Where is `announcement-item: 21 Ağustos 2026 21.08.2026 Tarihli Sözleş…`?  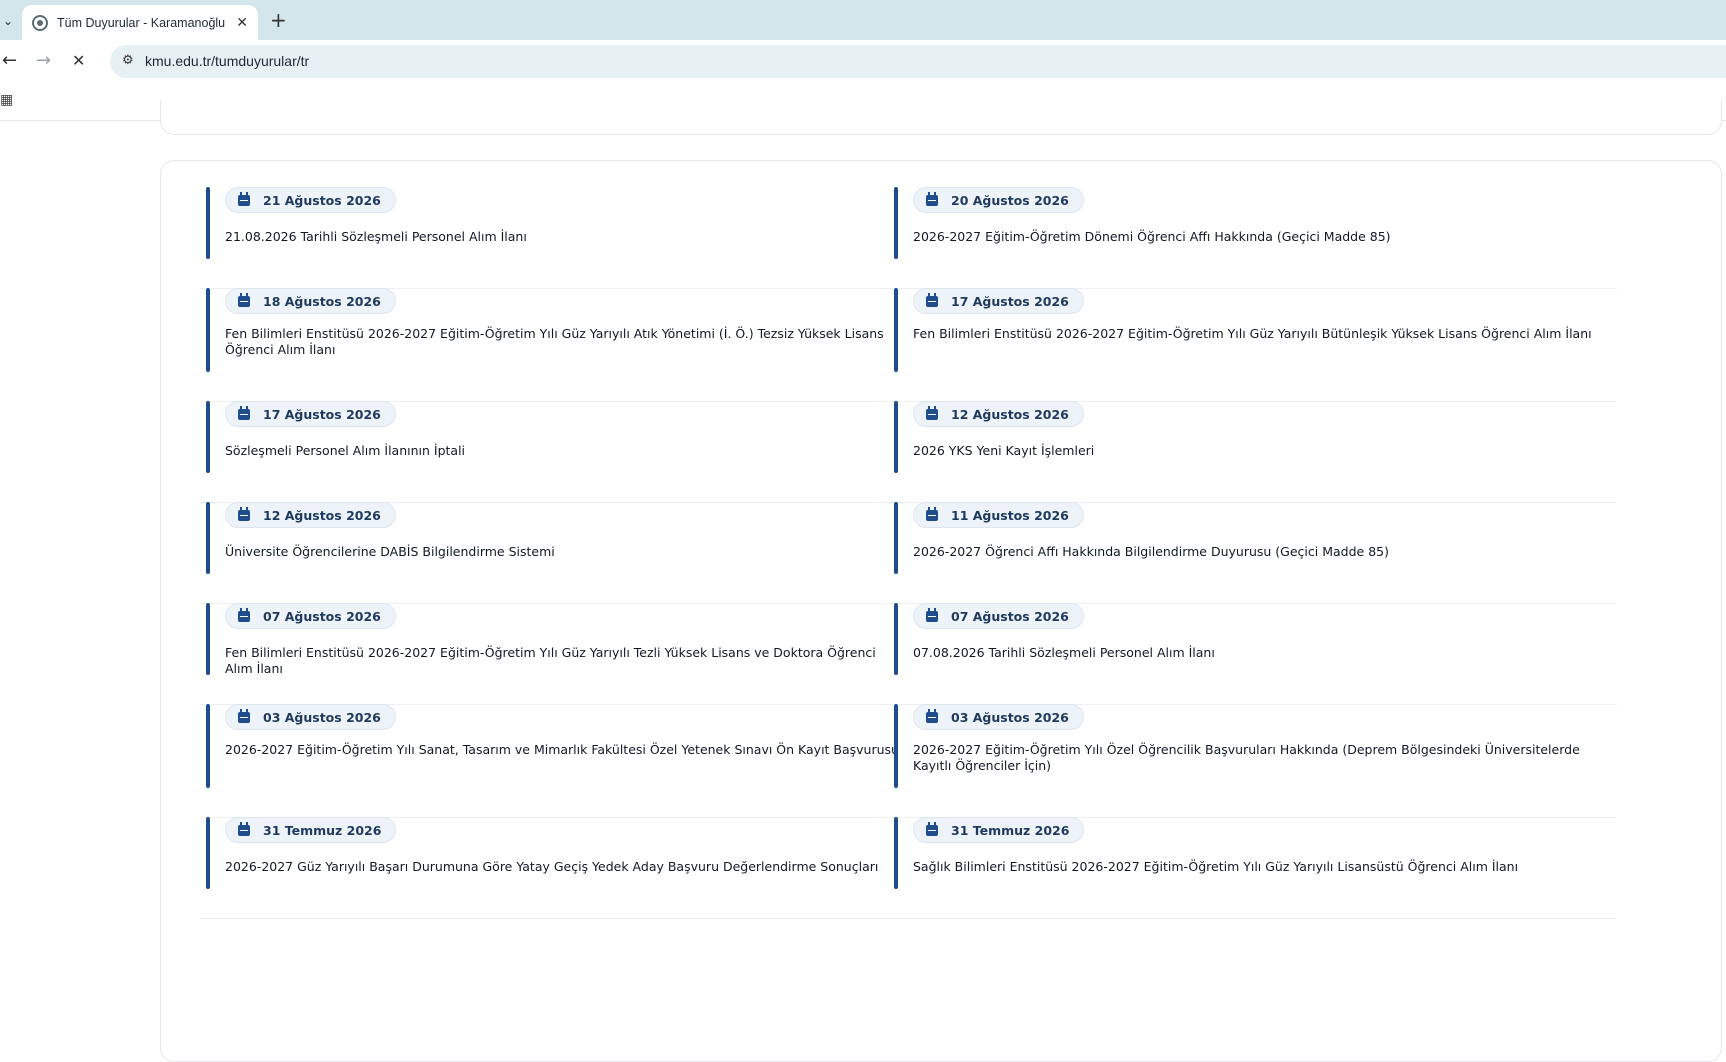
announcement-item: 21 Ağustos 2026 21.08.2026 Tarihli Sözleş… is located at coordinates (564, 238).